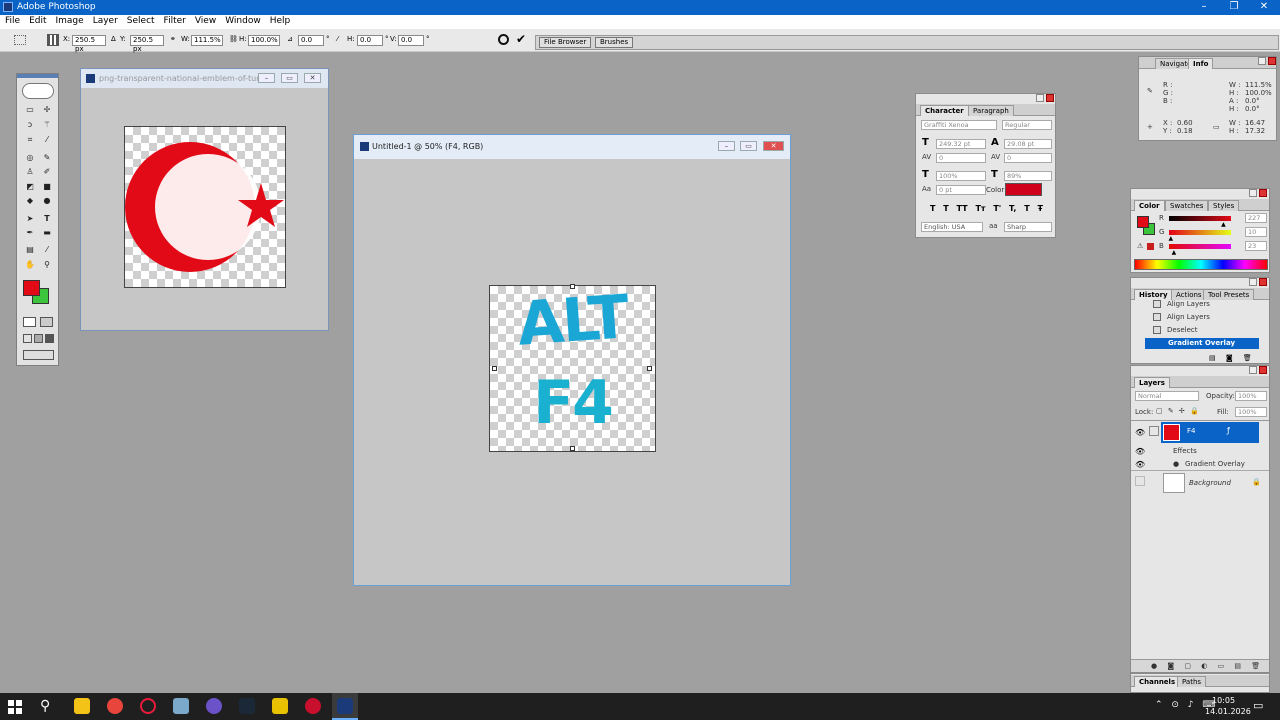  What do you see at coordinates (312, 78) in the screenshot?
I see `doc1-close-button: ✕` at bounding box center [312, 78].